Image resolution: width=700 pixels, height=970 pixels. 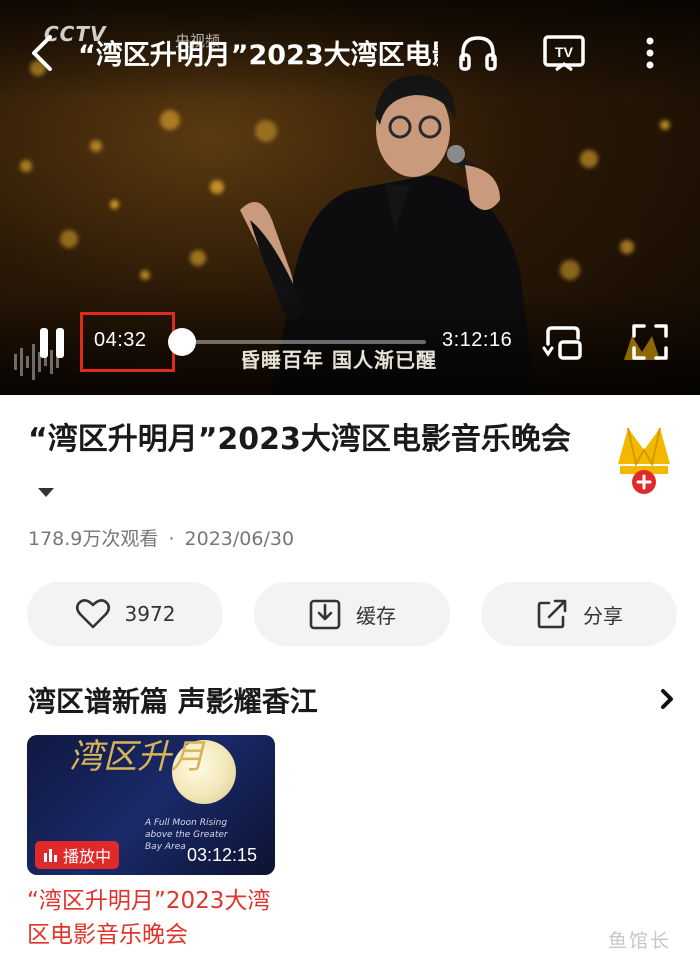 I want to click on download-icon, so click(x=325, y=614).